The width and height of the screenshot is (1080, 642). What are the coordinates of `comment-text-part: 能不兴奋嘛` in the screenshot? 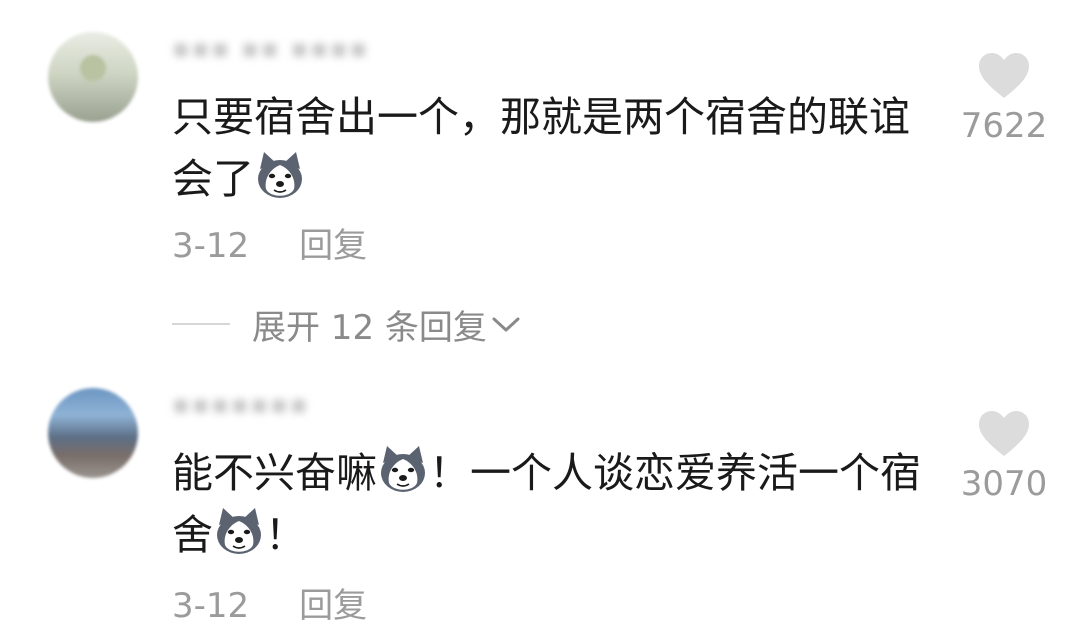 It's located at (274, 473).